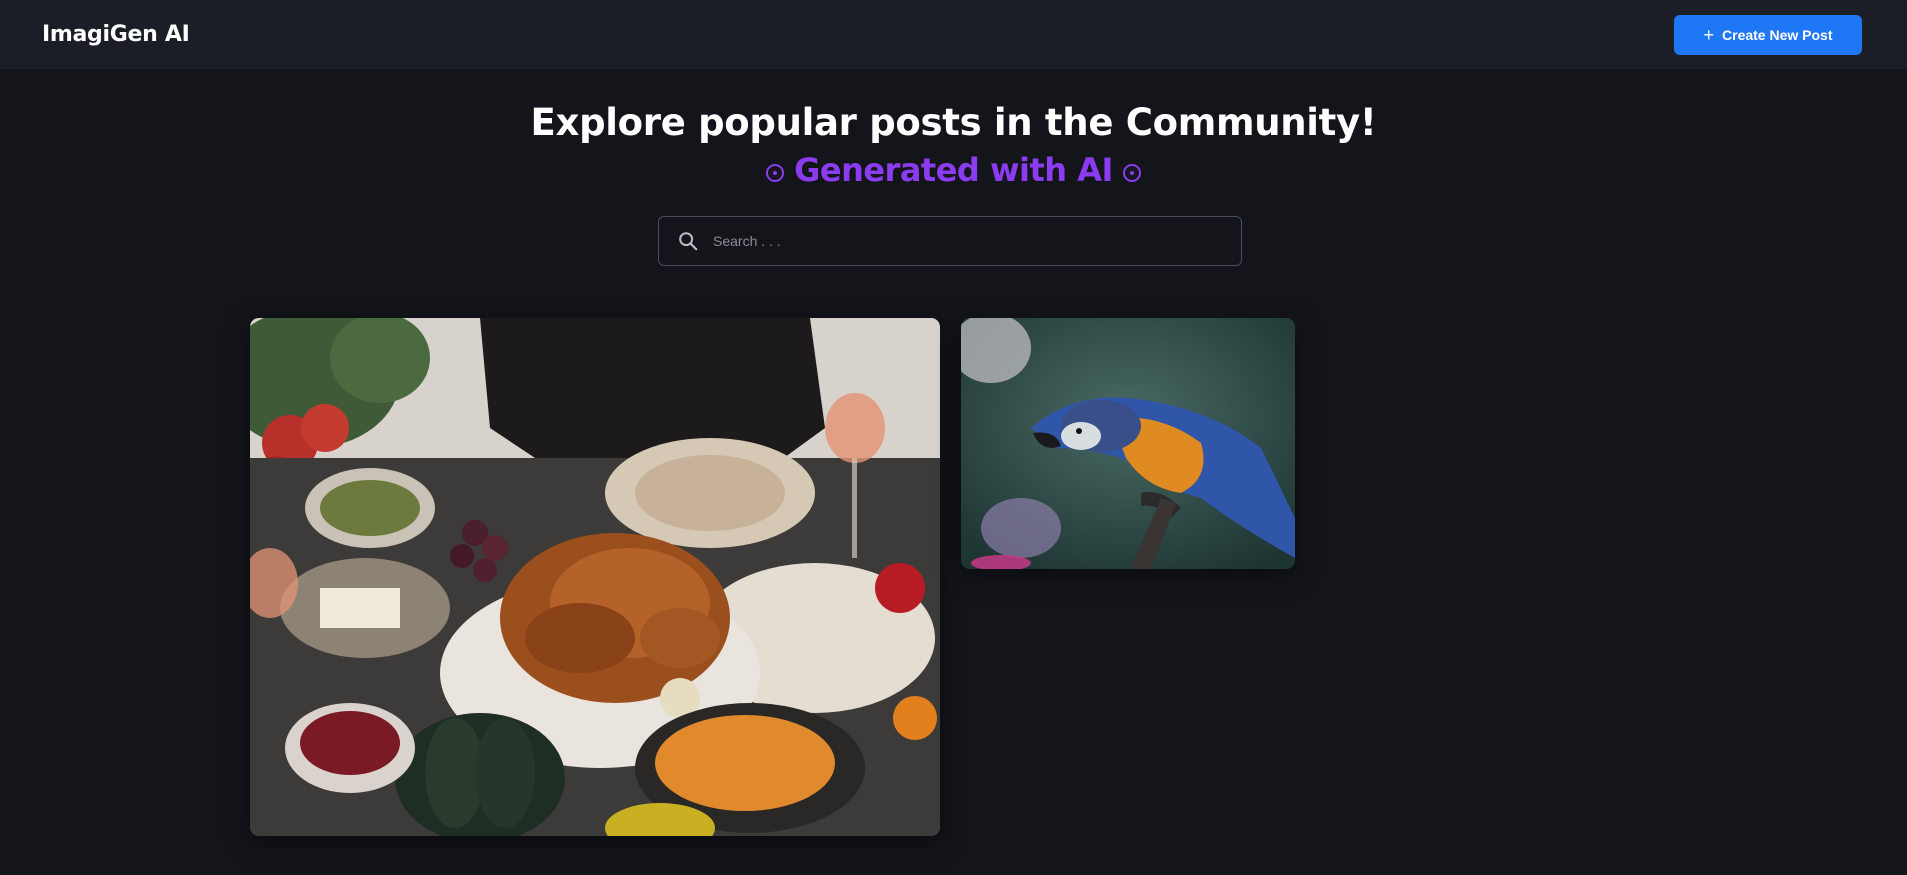  I want to click on search-bar, so click(950, 241).